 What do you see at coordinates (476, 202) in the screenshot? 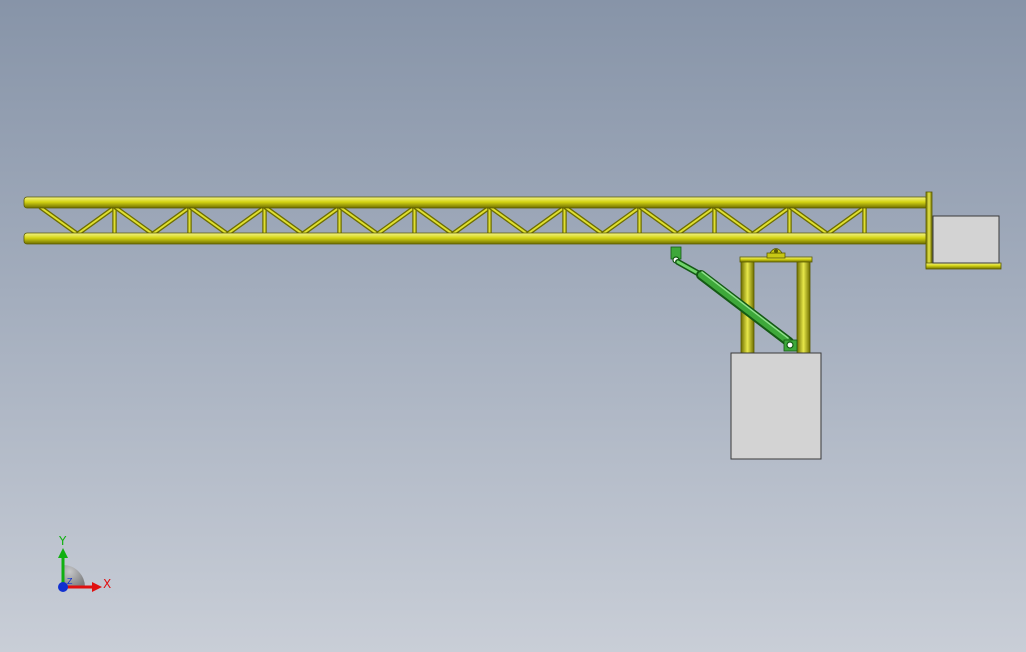
I see `truss-top-chord` at bounding box center [476, 202].